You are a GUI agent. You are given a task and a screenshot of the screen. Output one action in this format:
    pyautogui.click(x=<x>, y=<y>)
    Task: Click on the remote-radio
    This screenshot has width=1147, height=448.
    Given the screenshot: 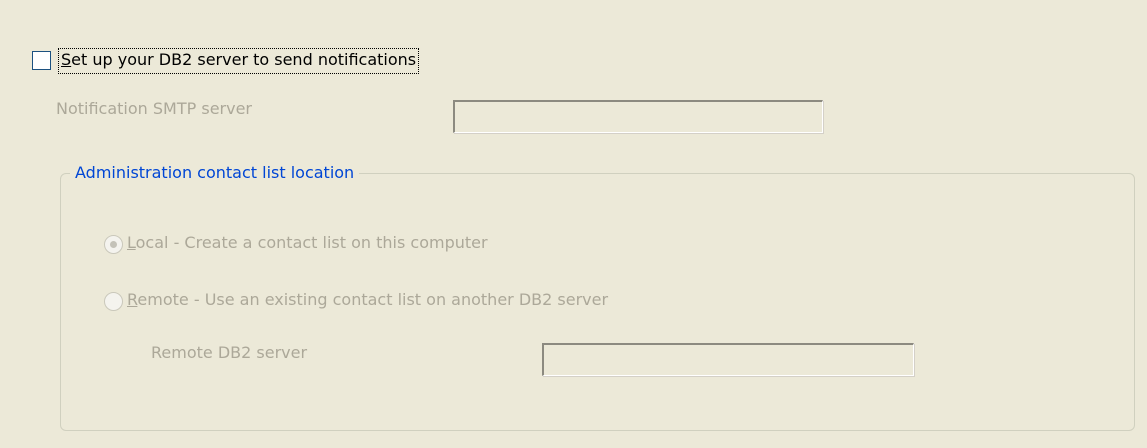 What is the action you would take?
    pyautogui.click(x=113, y=301)
    